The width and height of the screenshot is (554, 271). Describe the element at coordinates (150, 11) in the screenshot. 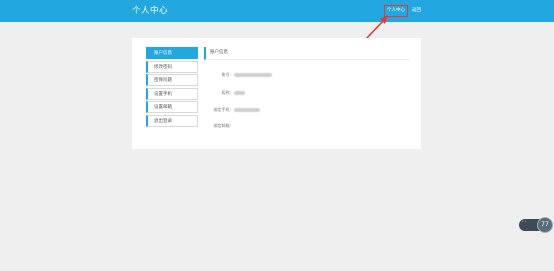

I see `page-title: 个人中心` at that location.